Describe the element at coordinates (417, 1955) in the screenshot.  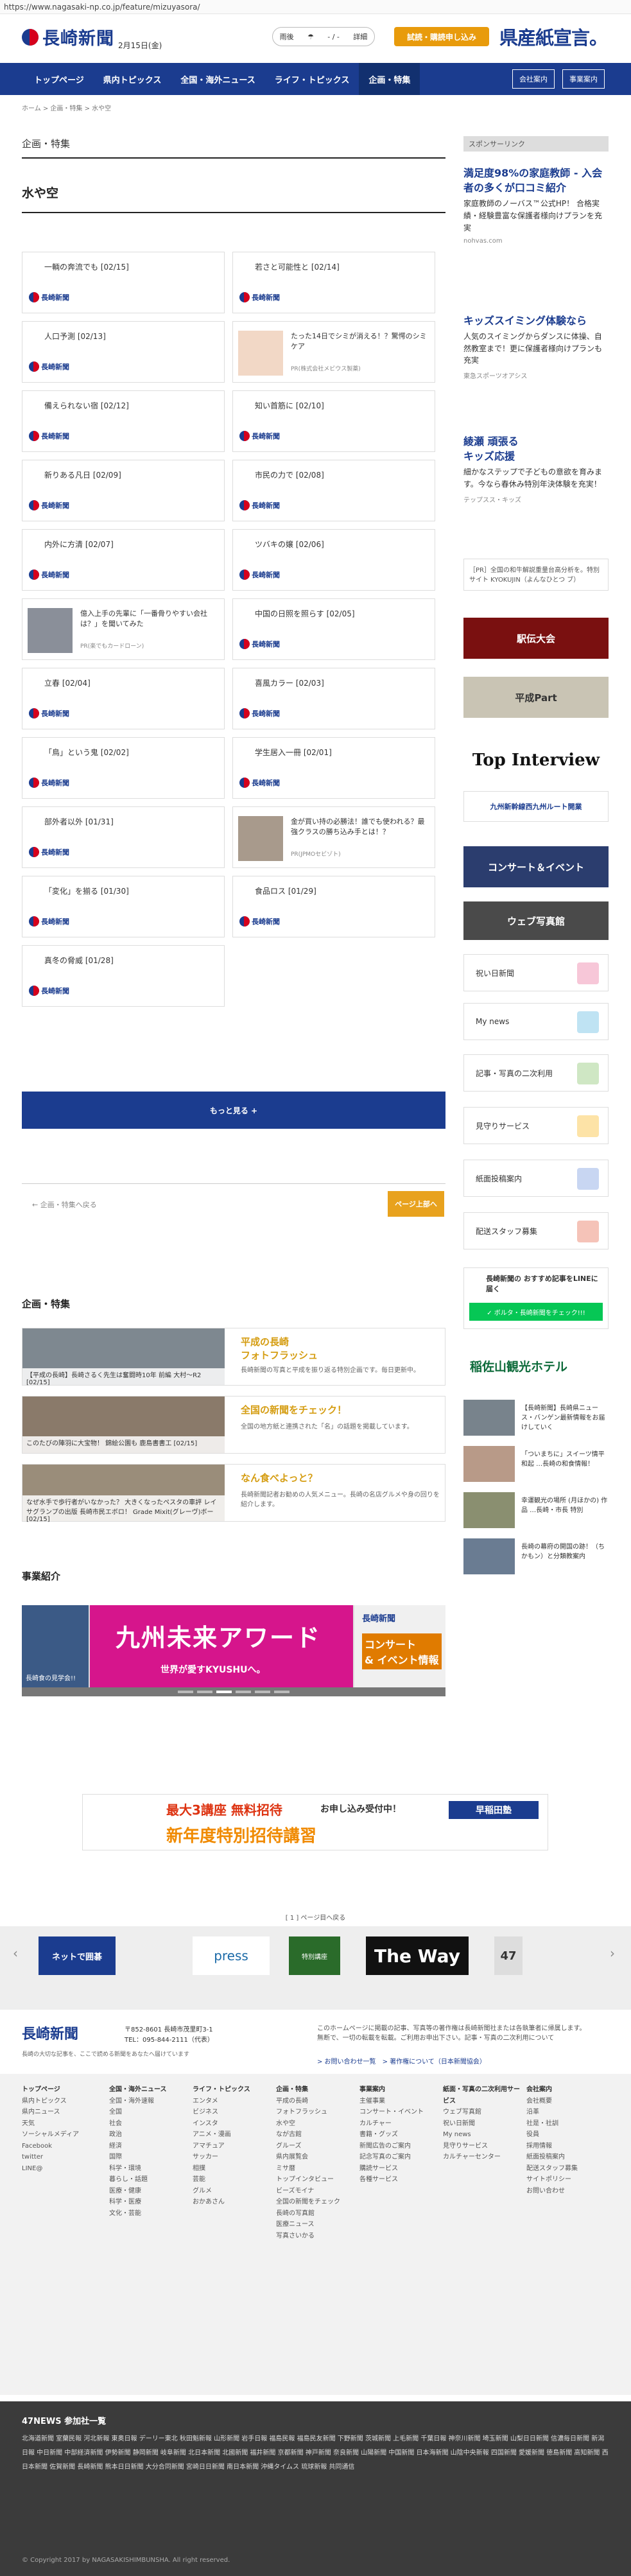
I see `partner-logo: The Way` at that location.